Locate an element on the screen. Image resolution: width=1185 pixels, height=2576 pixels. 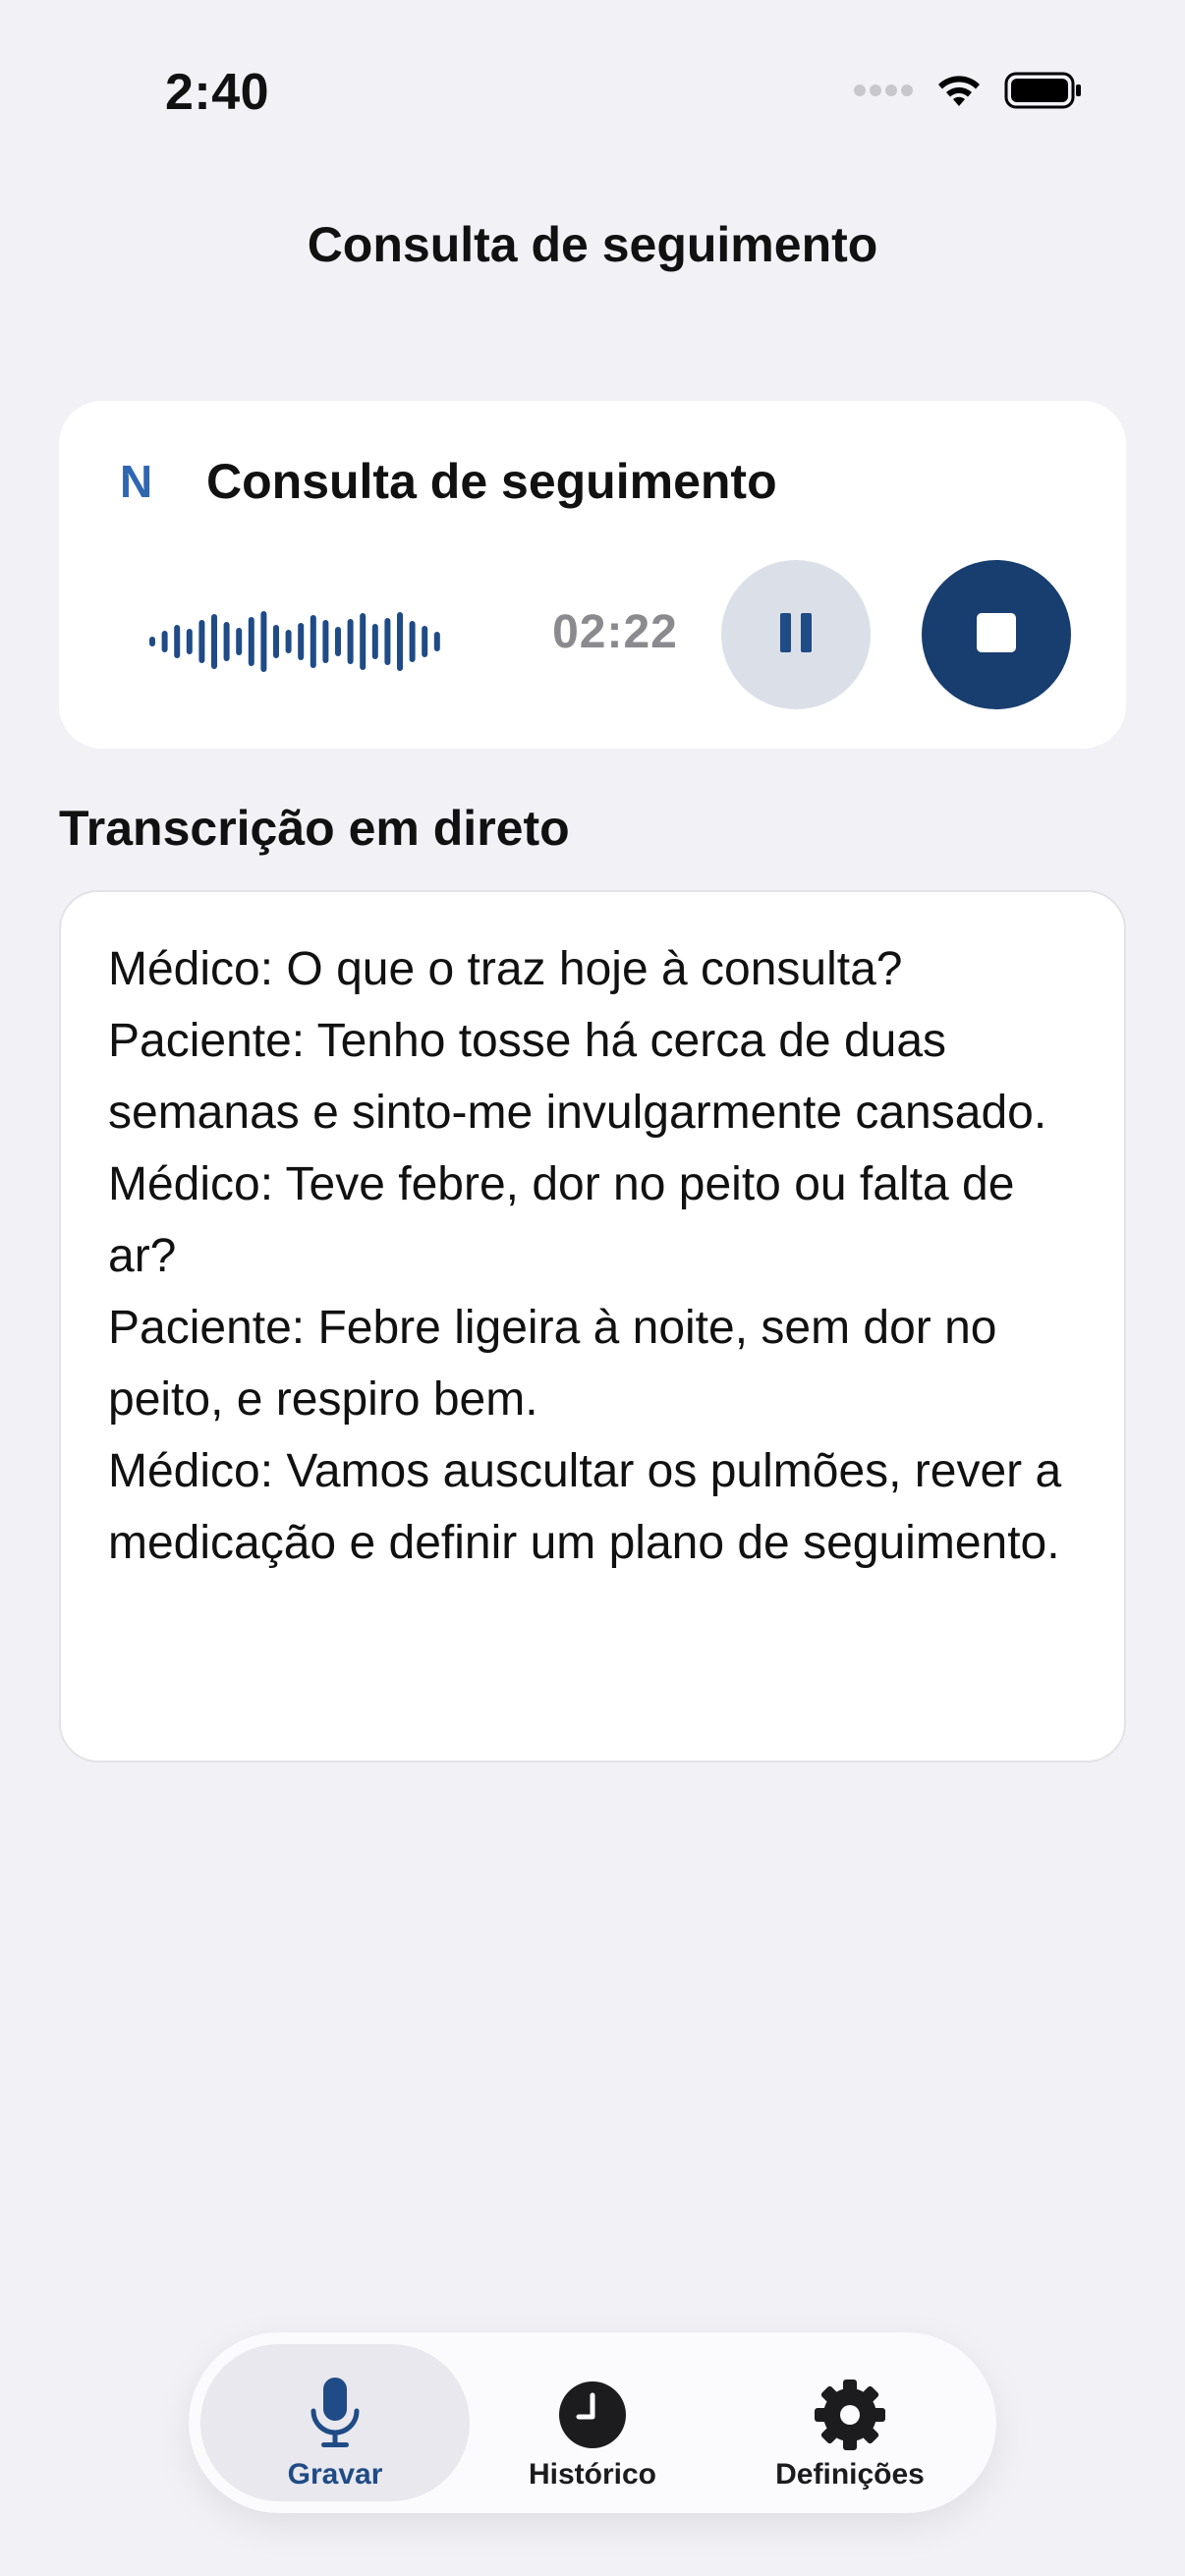
tab-label: Gravar is located at coordinates (335, 2474).